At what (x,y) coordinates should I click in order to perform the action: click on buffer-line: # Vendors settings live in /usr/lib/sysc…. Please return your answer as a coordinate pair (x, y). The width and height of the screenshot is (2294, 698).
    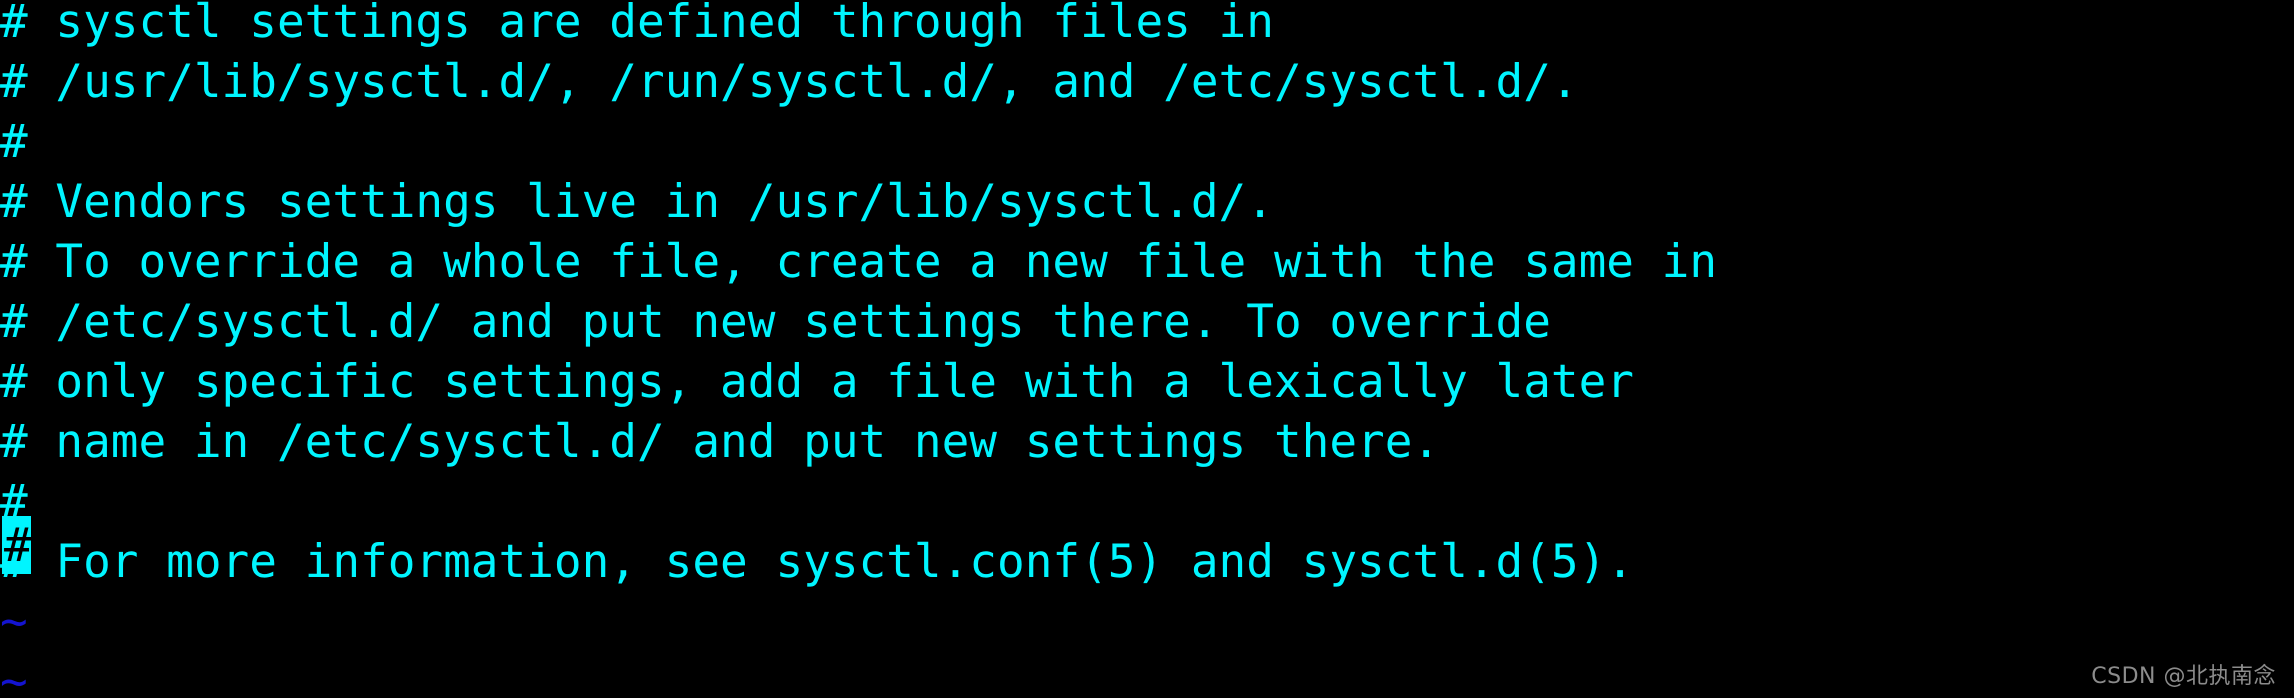
    Looking at the image, I should click on (637, 201).